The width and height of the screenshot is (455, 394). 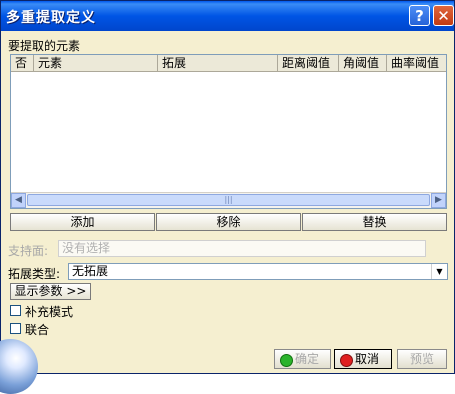 I want to click on table-header: 否 元素 拓展 距离阈值 角阈值 曲率阈值, so click(x=228, y=63).